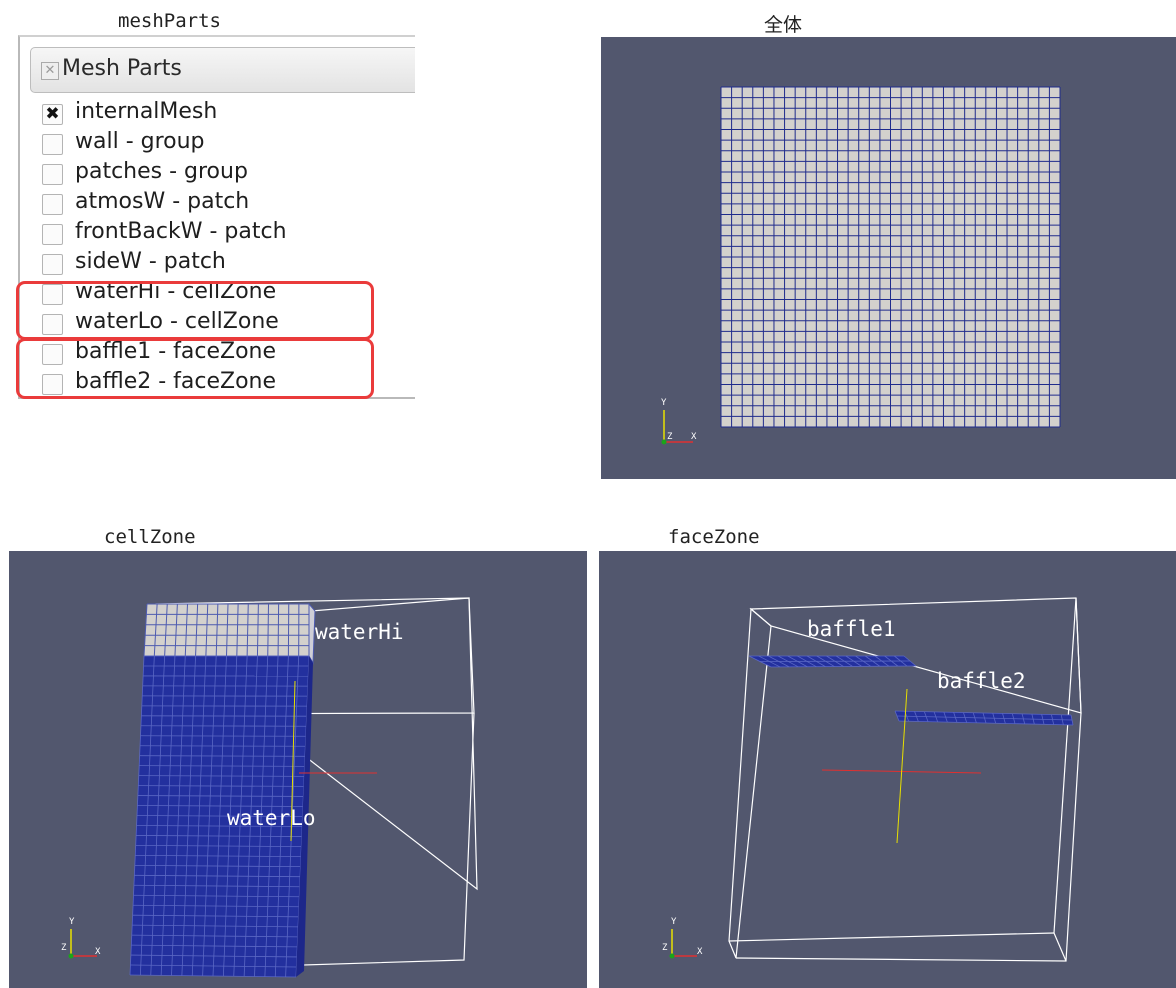 The height and width of the screenshot is (988, 1176). Describe the element at coordinates (122, 68) in the screenshot. I see `mesh-parts-title: Mesh Parts` at that location.